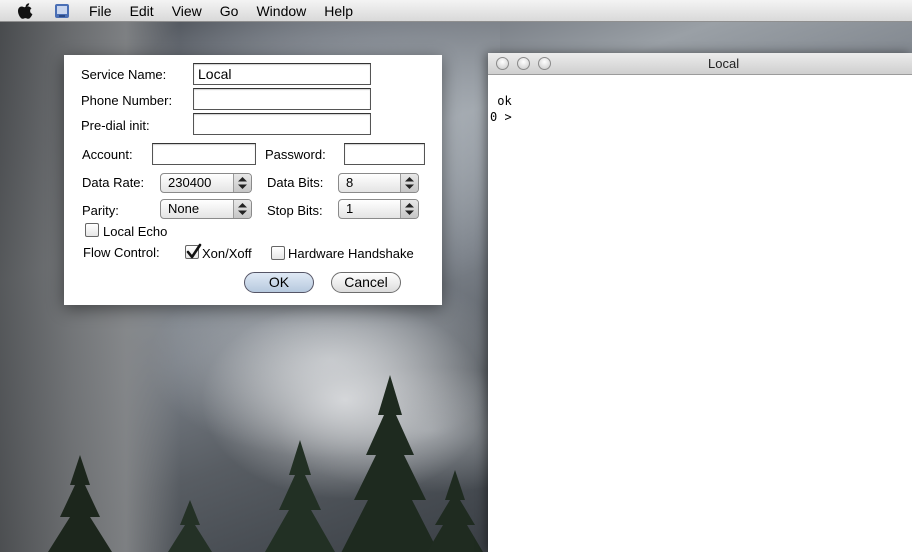  What do you see at coordinates (350, 208) in the screenshot?
I see `stop-bits-value: 1` at bounding box center [350, 208].